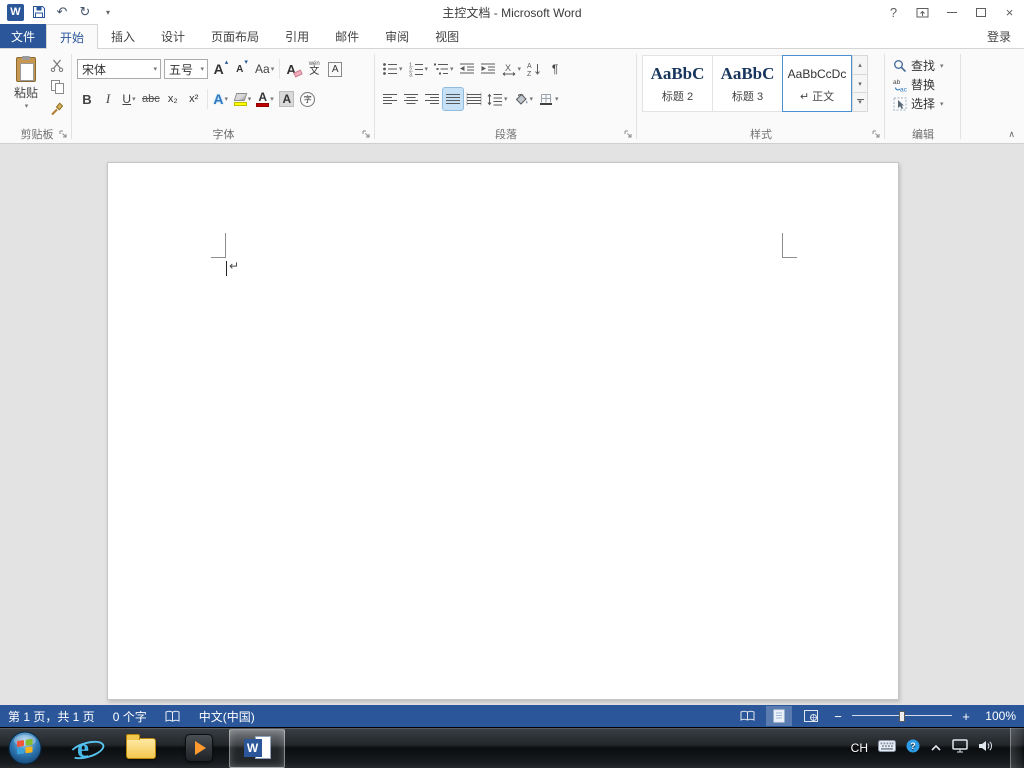 Image resolution: width=1024 pixels, height=768 pixels. What do you see at coordinates (63, 134) in the screenshot?
I see `clipboard-dialog-launcher` at bounding box center [63, 134].